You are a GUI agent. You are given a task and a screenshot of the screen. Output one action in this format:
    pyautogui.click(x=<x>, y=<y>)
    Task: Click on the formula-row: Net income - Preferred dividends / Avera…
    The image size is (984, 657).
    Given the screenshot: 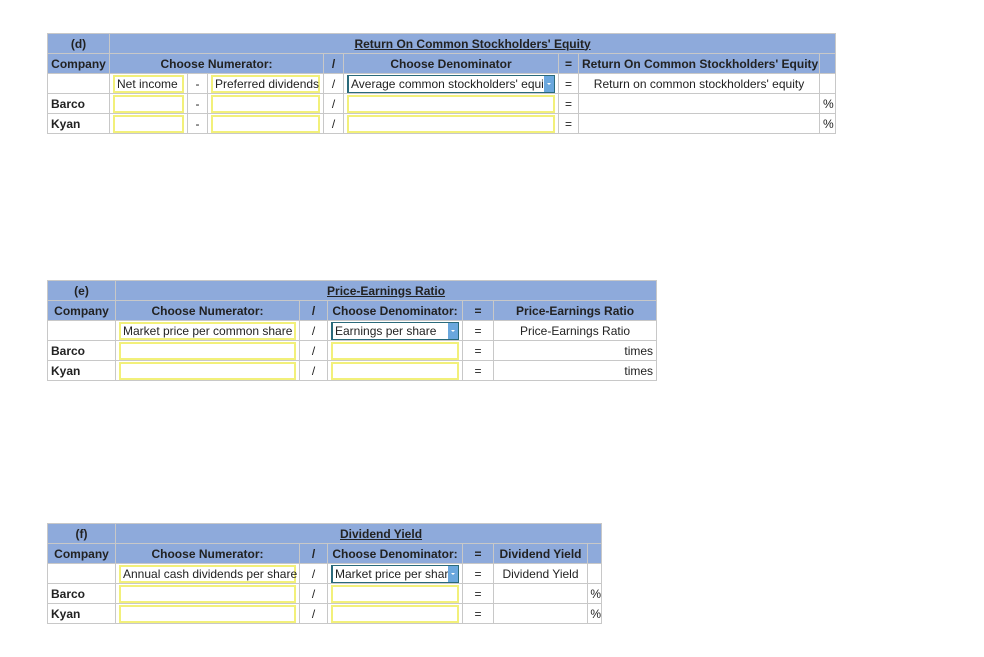 What is the action you would take?
    pyautogui.click(x=442, y=83)
    